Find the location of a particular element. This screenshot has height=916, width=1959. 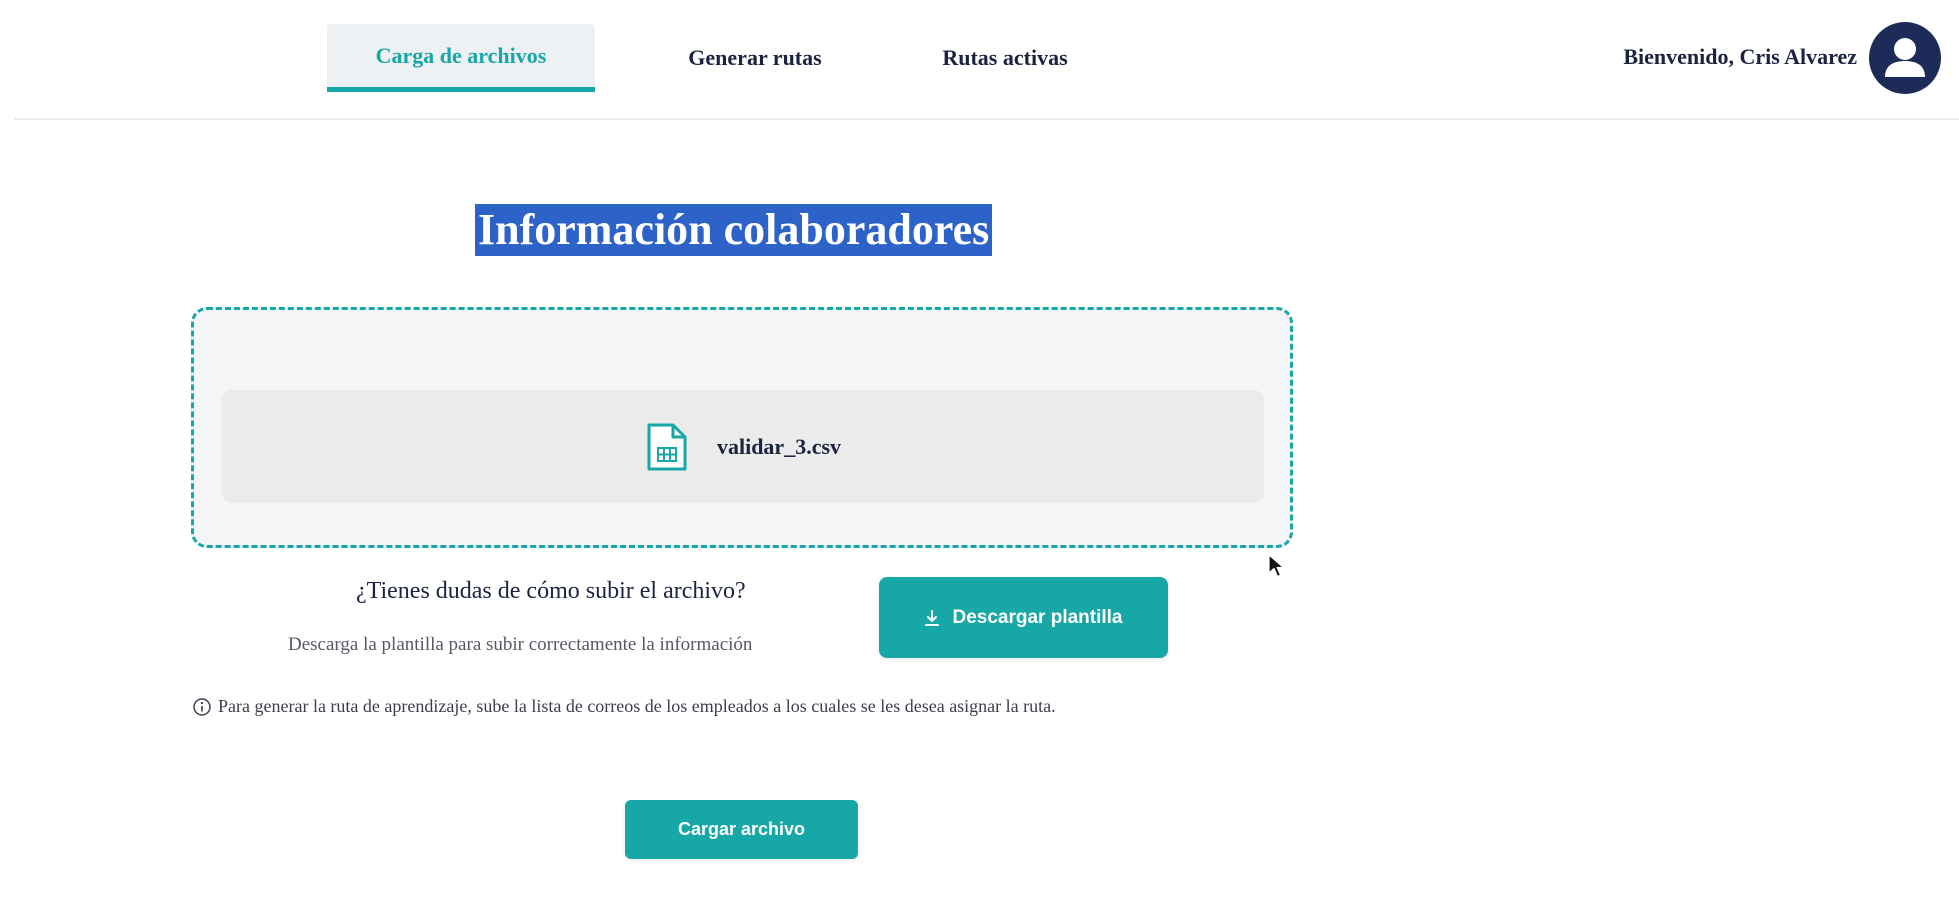

help-question: ¿Tienes dudas de cómo subir el archivo? is located at coordinates (551, 591).